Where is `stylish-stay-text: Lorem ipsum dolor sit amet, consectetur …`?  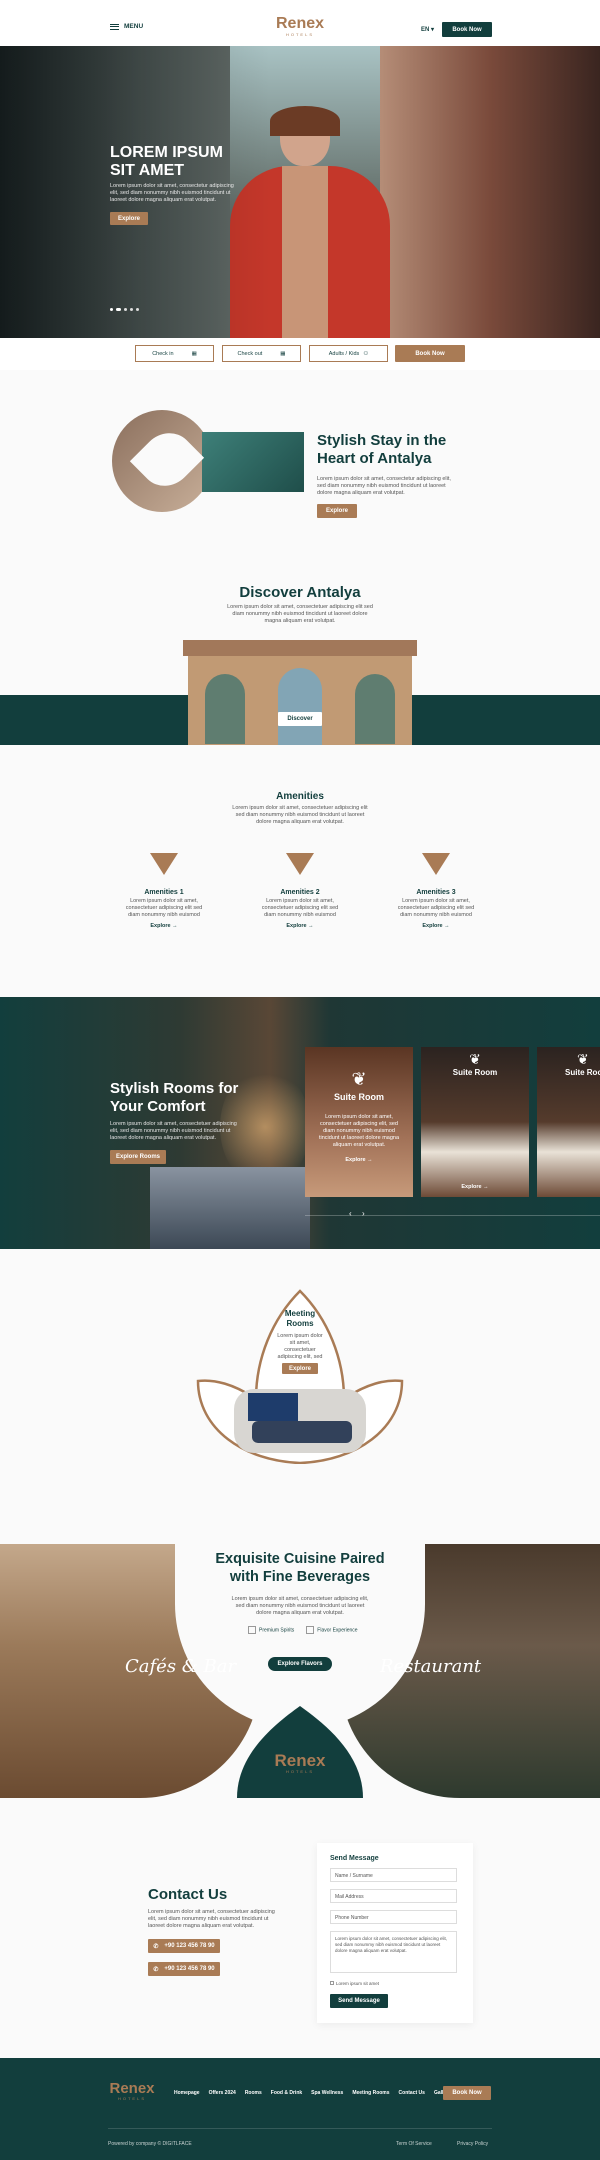 stylish-stay-text: Lorem ipsum dolor sit amet, consectetur … is located at coordinates (384, 486).